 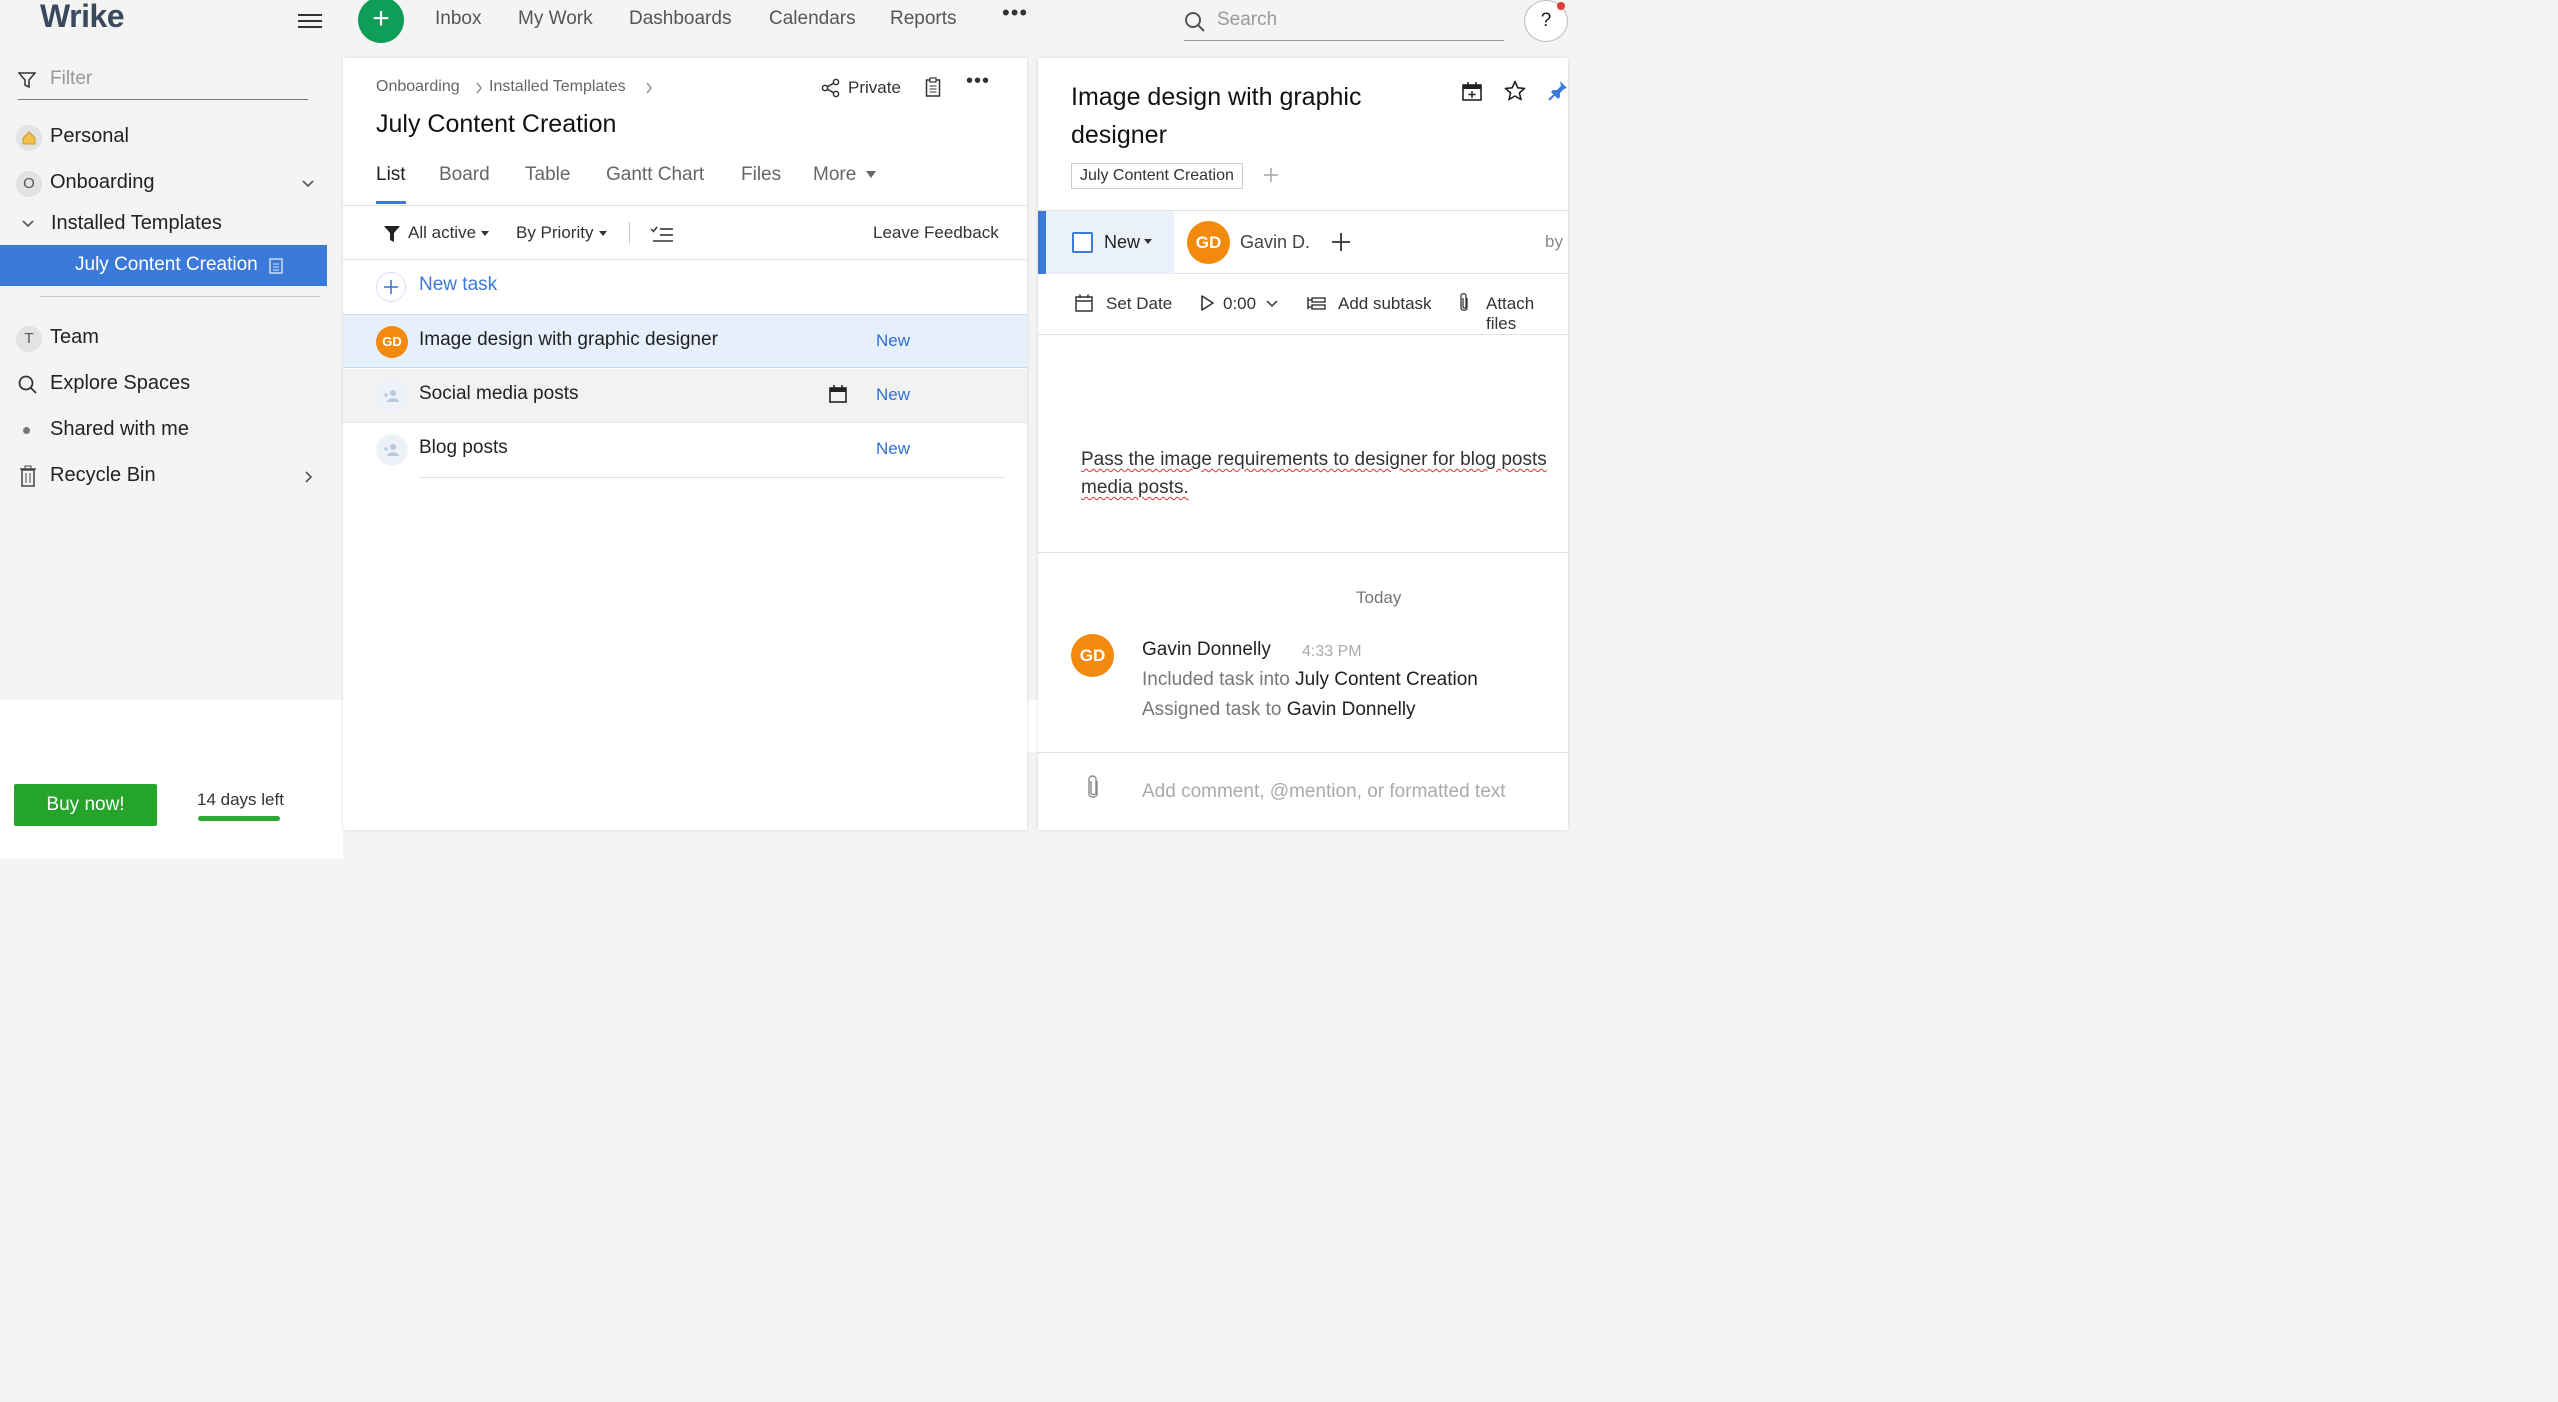 What do you see at coordinates (136, 223) in the screenshot?
I see `sidebar-item-label: Installed Templates` at bounding box center [136, 223].